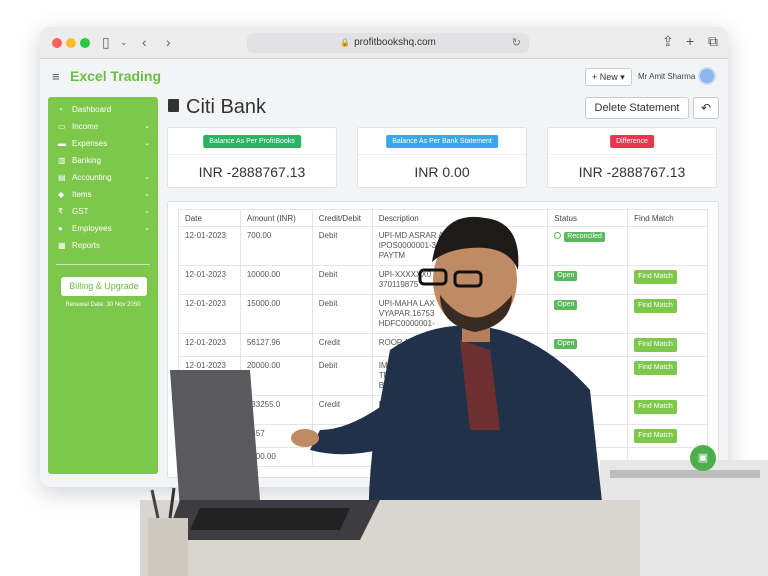 The height and width of the screenshot is (576, 768). What do you see at coordinates (384, 76) in the screenshot?
I see `top-bar: ≡ Excel Trading + New ▾ Mr Amit Sharma` at bounding box center [384, 76].